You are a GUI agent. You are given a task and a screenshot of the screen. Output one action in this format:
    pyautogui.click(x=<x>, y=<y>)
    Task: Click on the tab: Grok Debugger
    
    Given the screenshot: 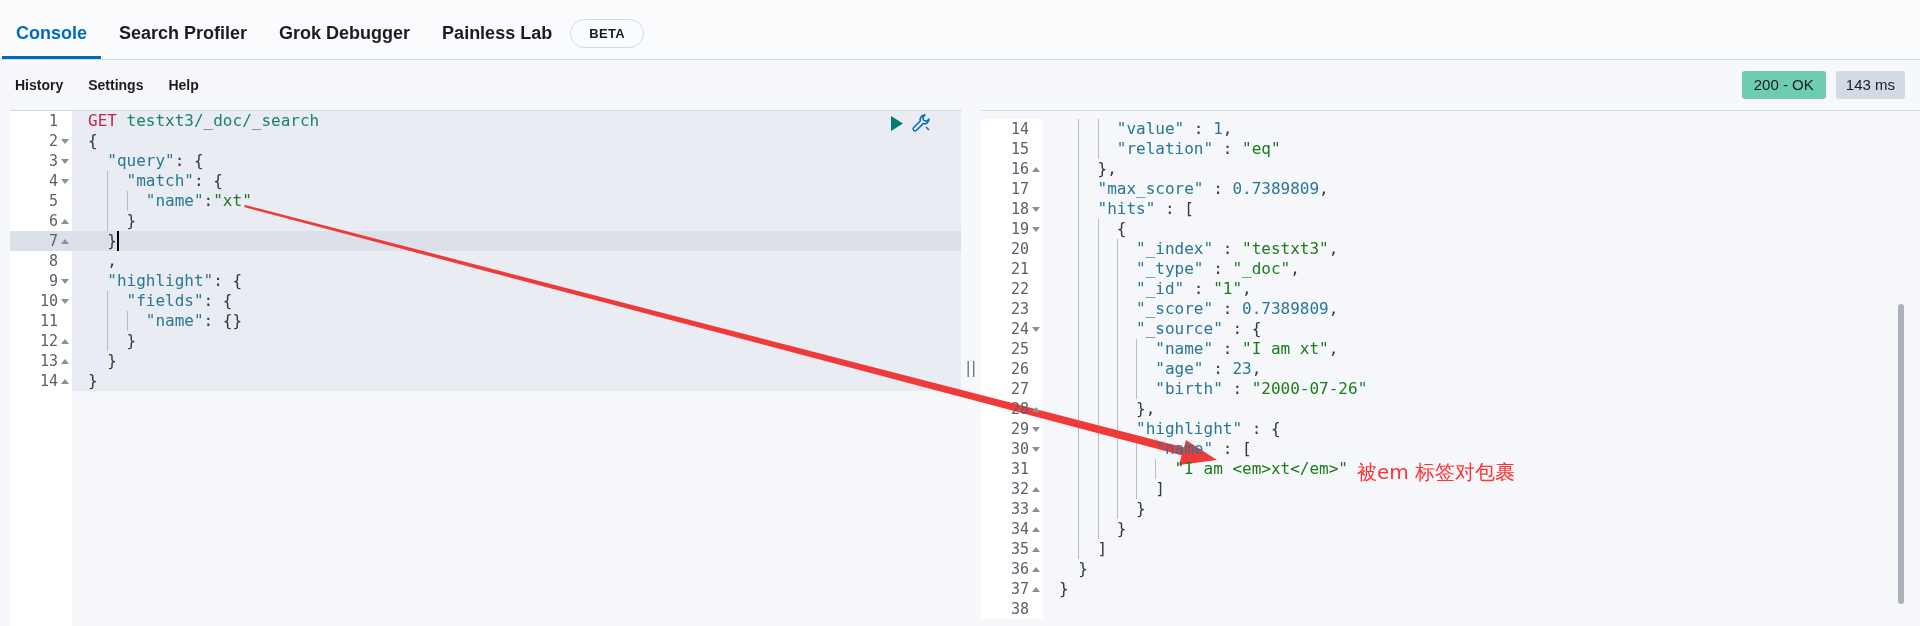 What is the action you would take?
    pyautogui.click(x=345, y=35)
    